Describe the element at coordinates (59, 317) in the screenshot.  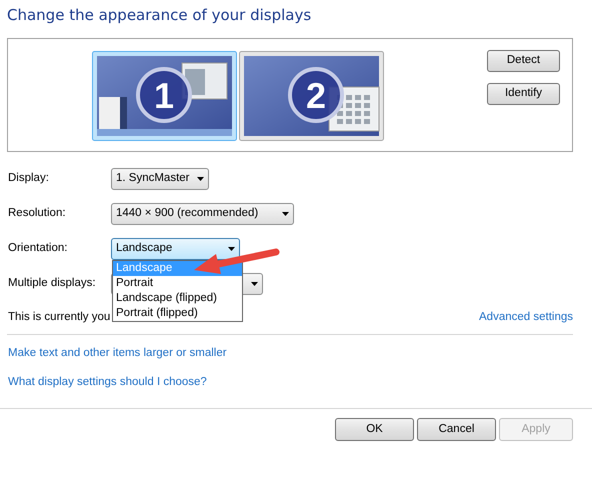
I see `status-text: This is currently you` at that location.